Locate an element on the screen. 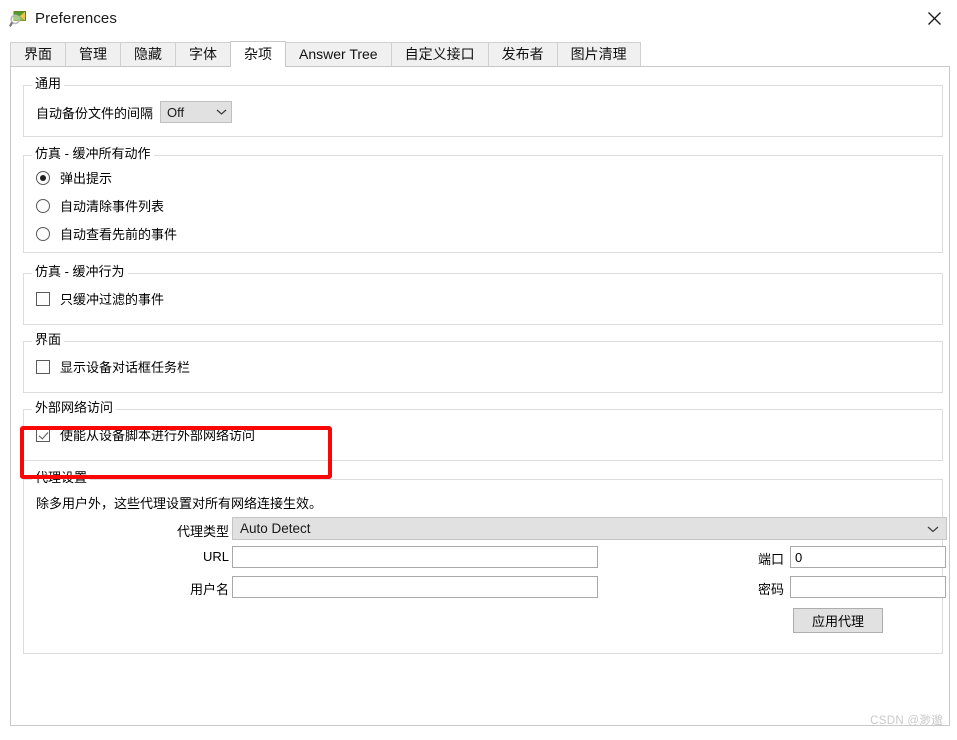 The image size is (957, 740). tab-jiemian: 界面 is located at coordinates (38, 54).